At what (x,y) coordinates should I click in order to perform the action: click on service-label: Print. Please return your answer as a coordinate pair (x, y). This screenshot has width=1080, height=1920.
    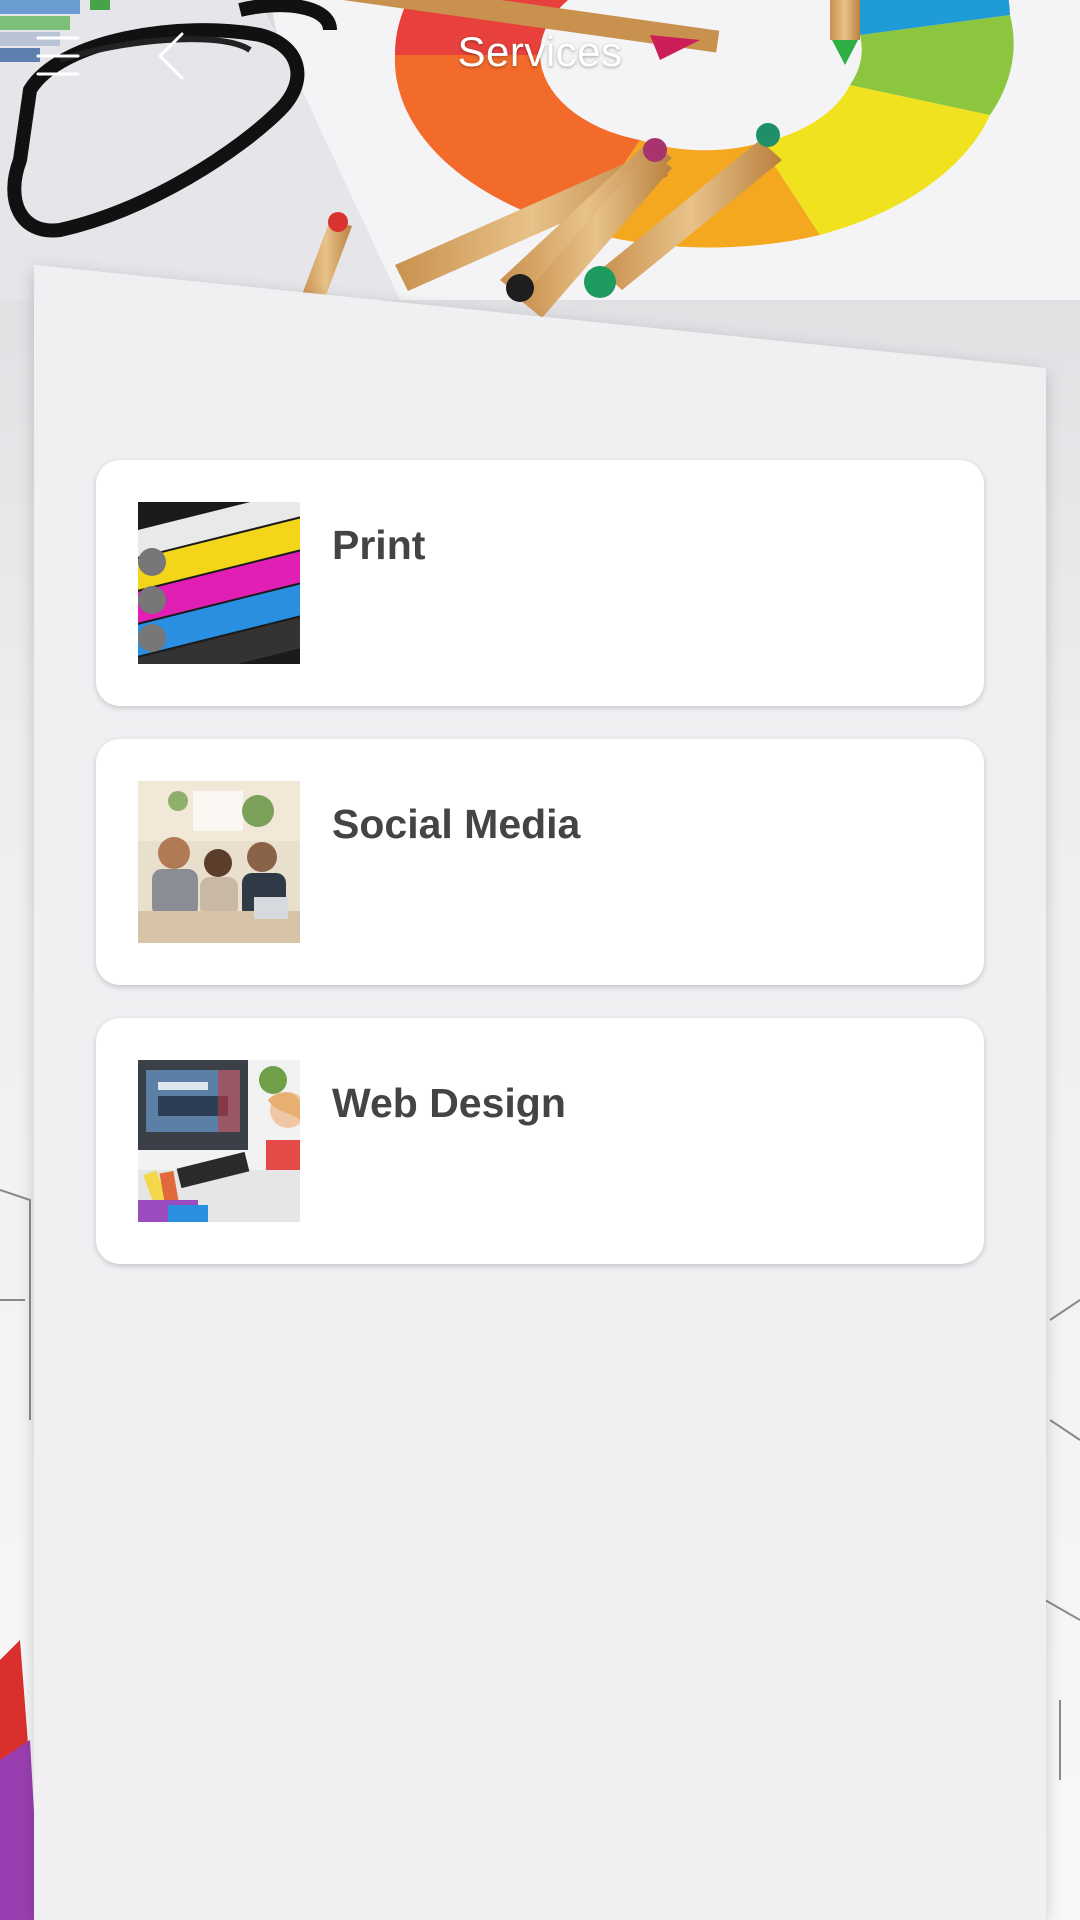
    Looking at the image, I should click on (379, 545).